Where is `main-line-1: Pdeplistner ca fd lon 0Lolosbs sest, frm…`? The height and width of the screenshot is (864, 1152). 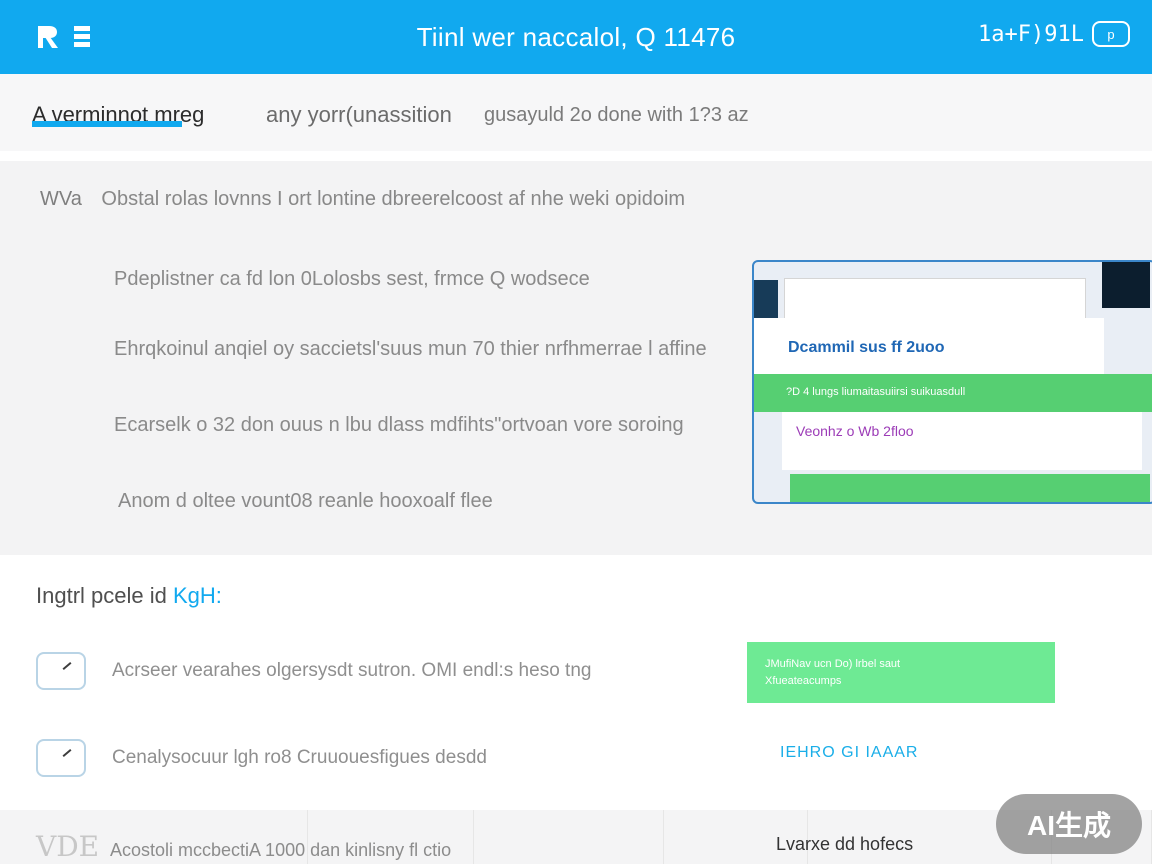 main-line-1: Pdeplistner ca fd lon 0Lolosbs sest, frm… is located at coordinates (352, 279).